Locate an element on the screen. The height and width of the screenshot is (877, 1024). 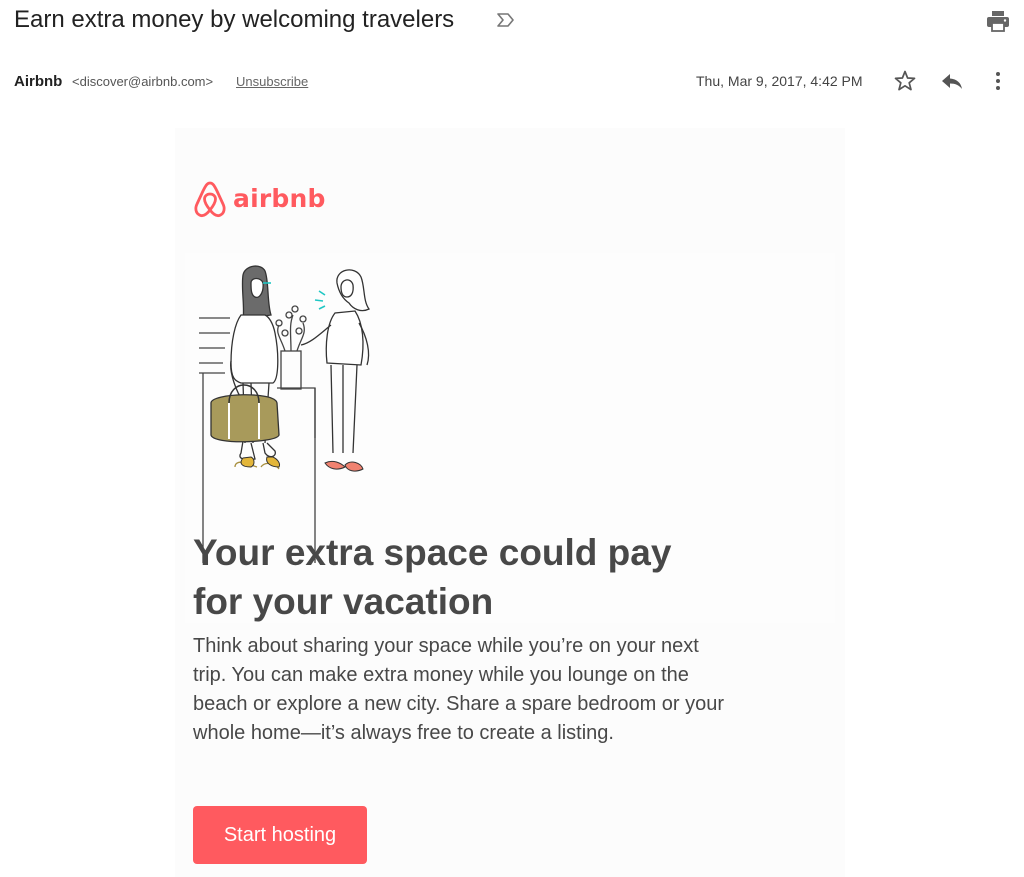
subject-row: Earn extra money by welcoming travelers is located at coordinates (512, 22).